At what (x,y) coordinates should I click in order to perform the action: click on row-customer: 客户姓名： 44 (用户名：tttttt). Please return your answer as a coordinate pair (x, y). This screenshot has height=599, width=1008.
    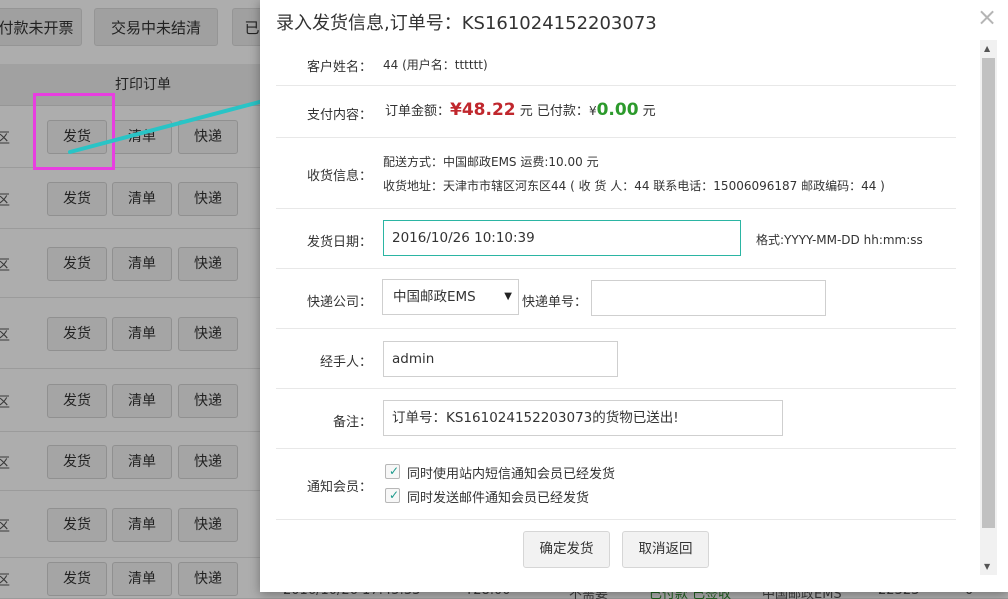
    Looking at the image, I should click on (616, 63).